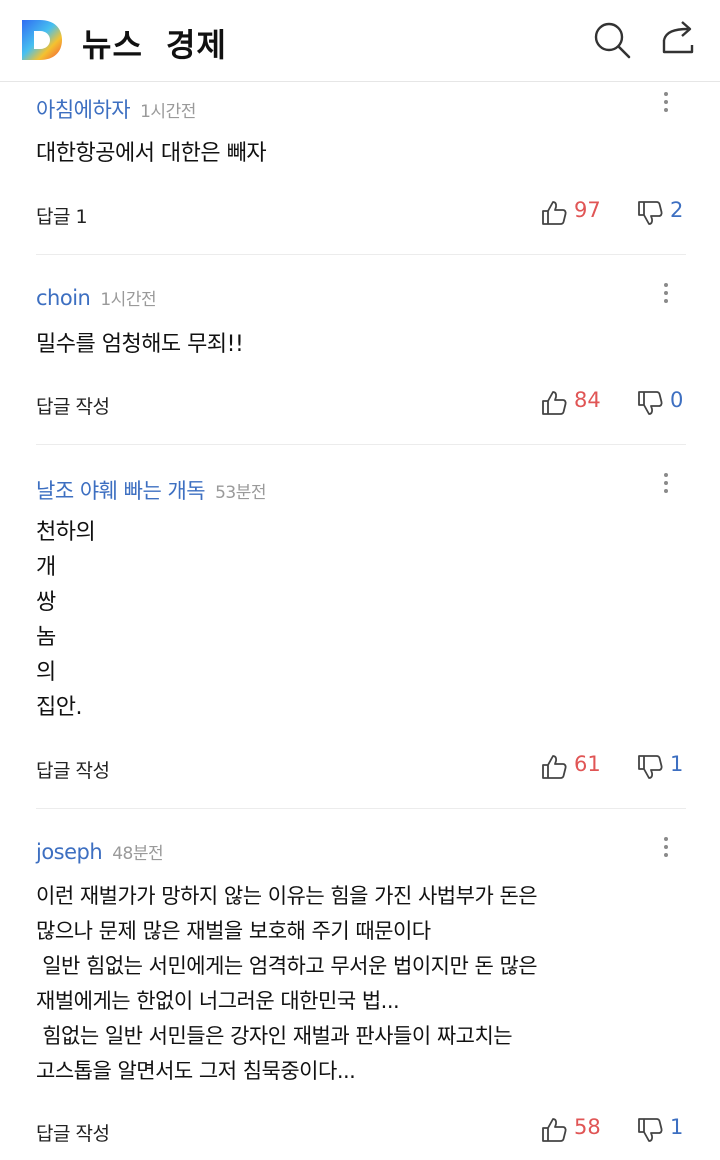 Image resolution: width=720 pixels, height=1160 pixels. Describe the element at coordinates (677, 400) in the screenshot. I see `dislike-count: 0` at that location.